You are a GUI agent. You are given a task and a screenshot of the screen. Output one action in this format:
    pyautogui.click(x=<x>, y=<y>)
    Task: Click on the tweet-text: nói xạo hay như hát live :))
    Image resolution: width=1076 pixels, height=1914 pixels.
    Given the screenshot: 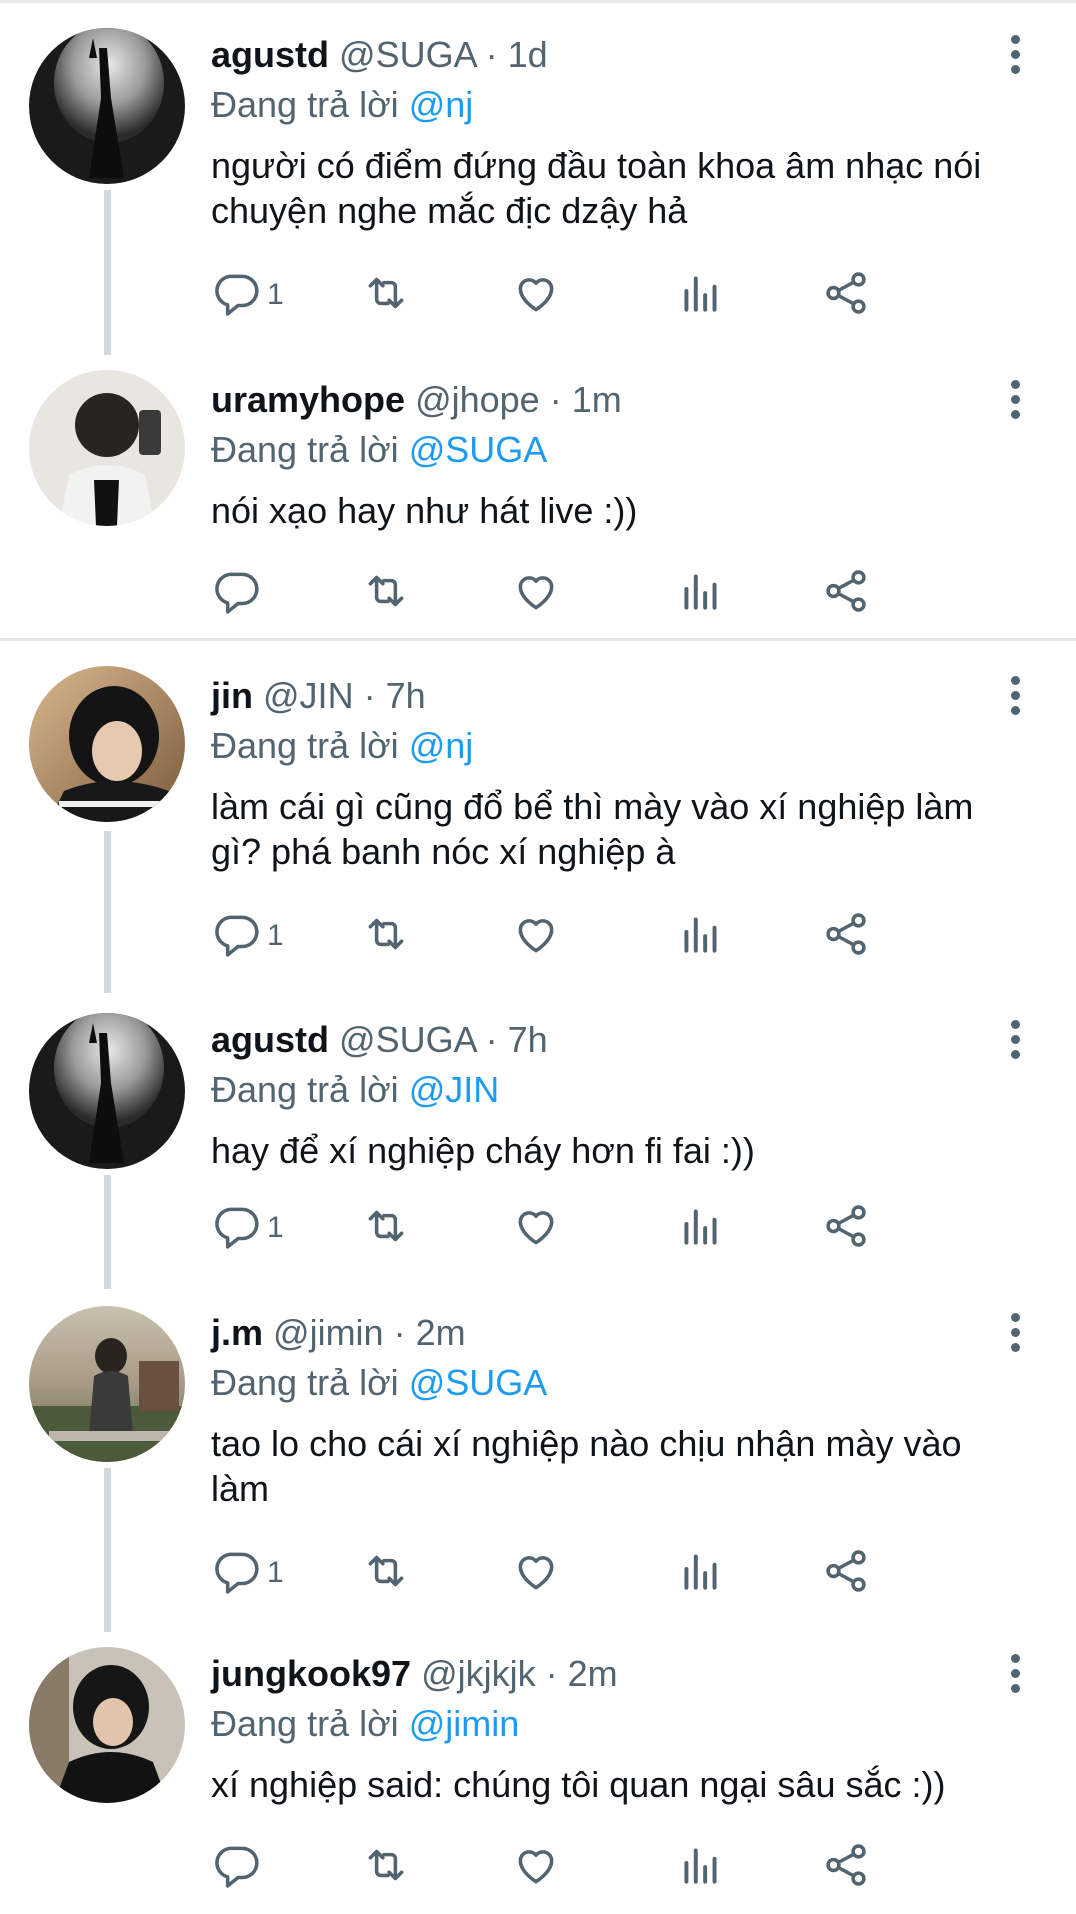 What is the action you would take?
    pyautogui.click(x=621, y=510)
    